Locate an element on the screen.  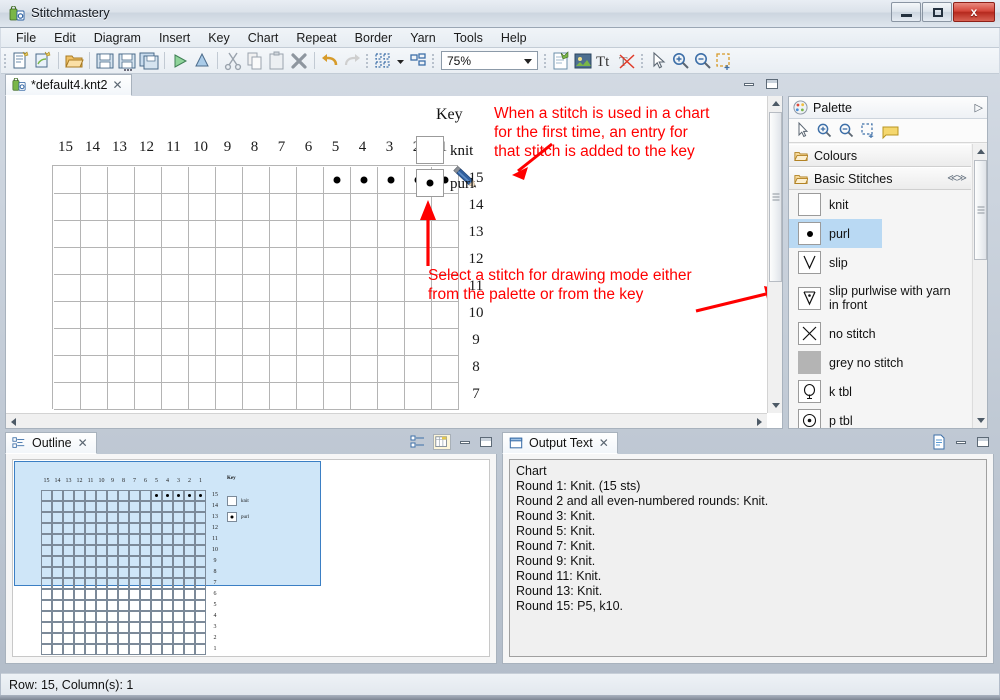
palette-item-knit: knit is located at coordinates (880, 204).